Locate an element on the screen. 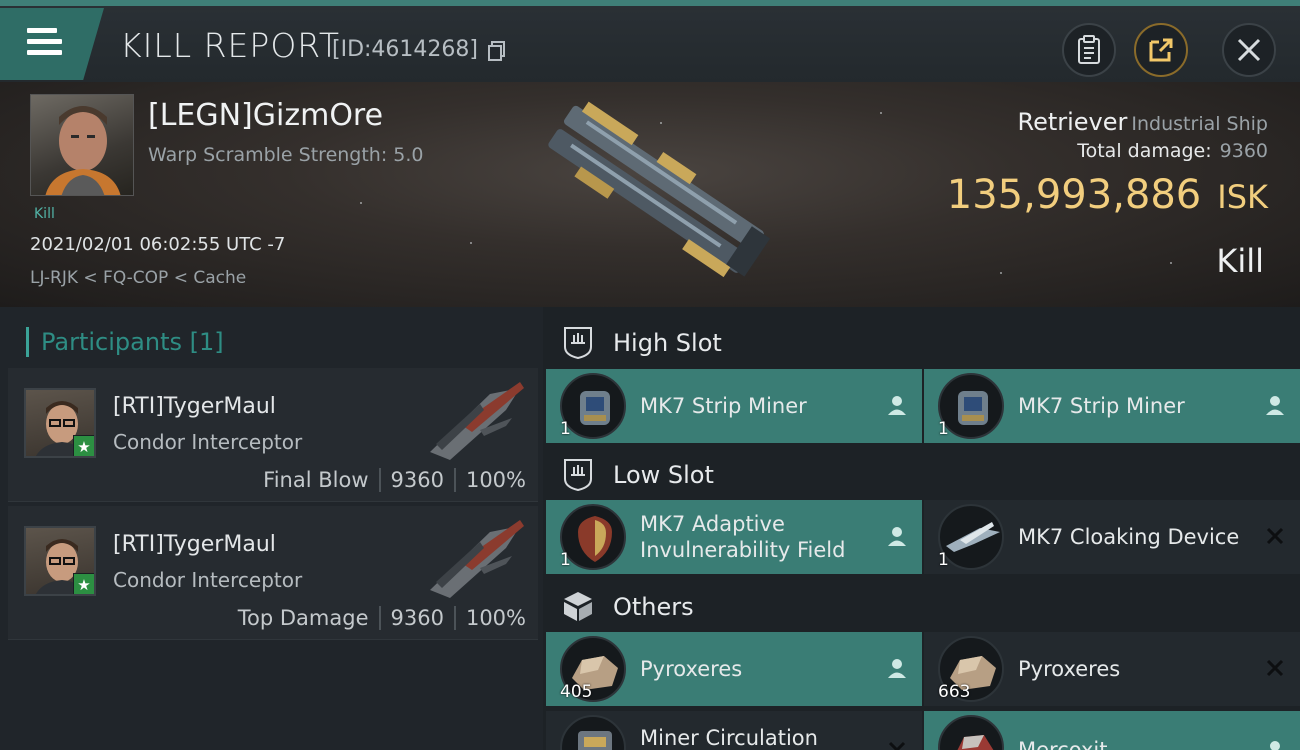 The height and width of the screenshot is (750, 1300). ore-icon is located at coordinates (971, 732).